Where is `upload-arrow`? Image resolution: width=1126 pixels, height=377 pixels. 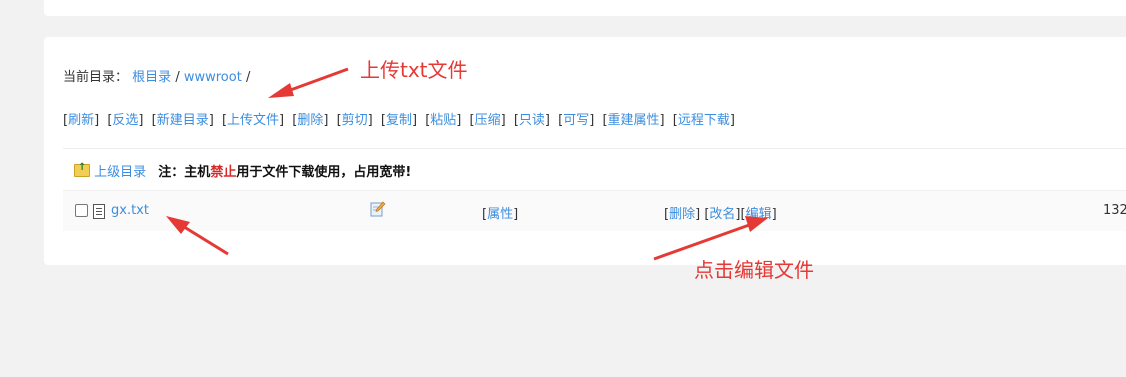
upload-arrow is located at coordinates (308, 82).